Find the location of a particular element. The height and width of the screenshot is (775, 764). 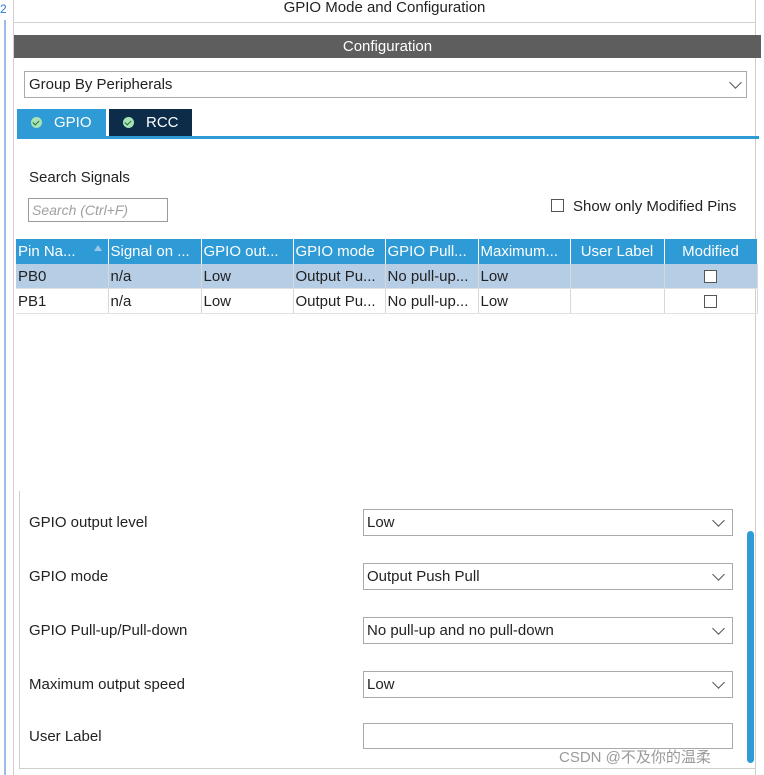

user-label-label: User Label is located at coordinates (65, 736).